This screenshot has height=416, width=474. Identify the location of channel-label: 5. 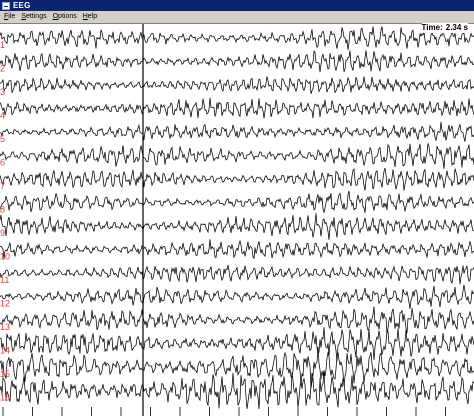
(2, 139).